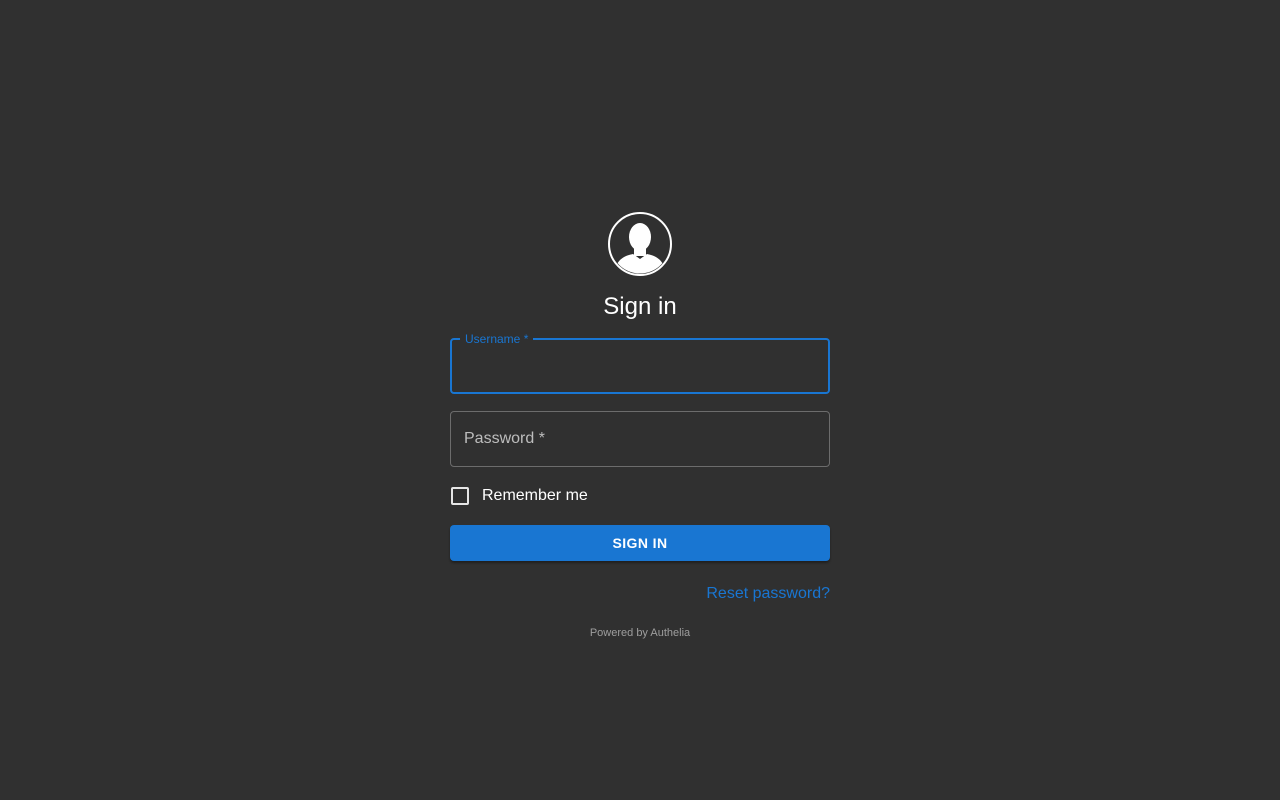 The height and width of the screenshot is (800, 1280). I want to click on password-input, so click(640, 439).